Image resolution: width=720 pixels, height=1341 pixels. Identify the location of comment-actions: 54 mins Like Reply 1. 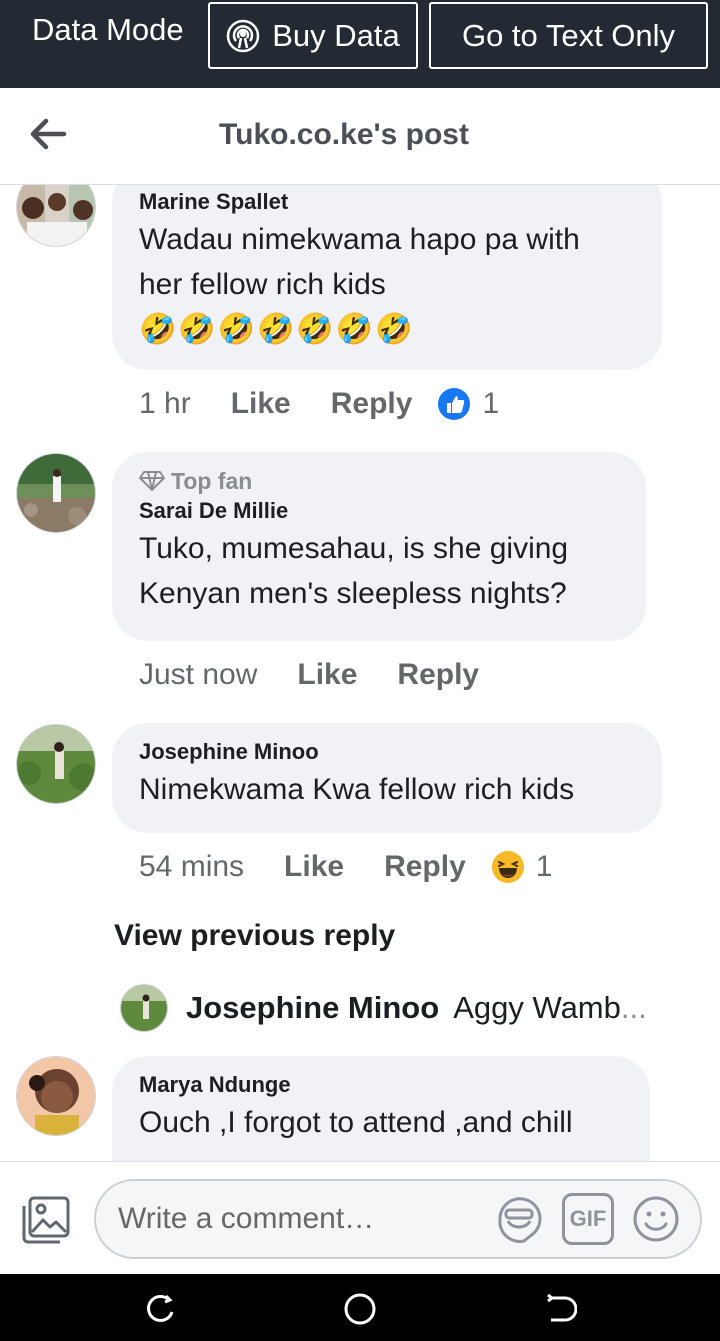
(345, 867).